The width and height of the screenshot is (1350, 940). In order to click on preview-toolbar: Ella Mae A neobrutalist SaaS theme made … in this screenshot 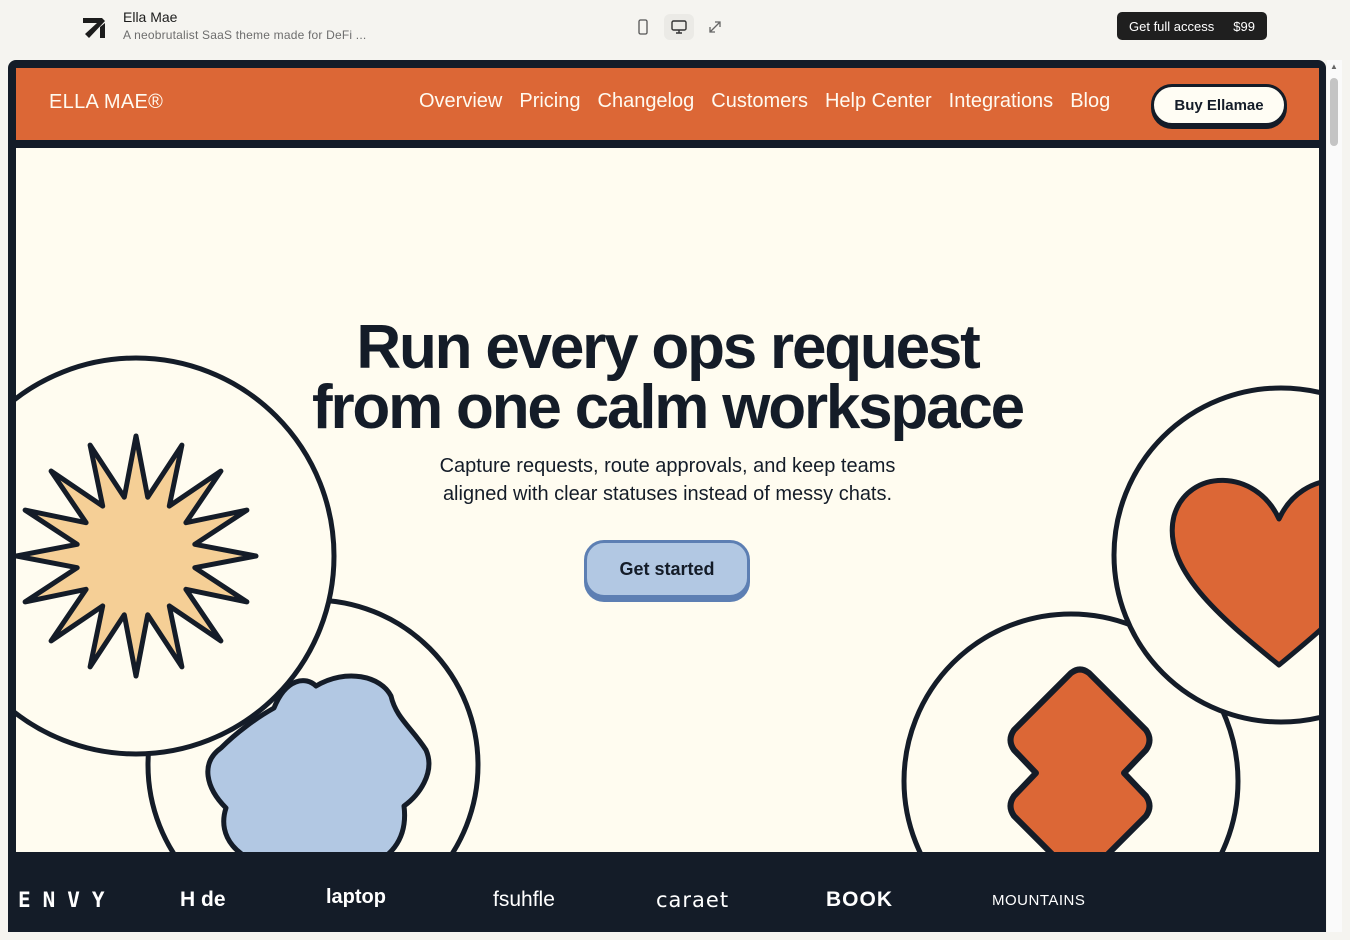, I will do `click(675, 28)`.